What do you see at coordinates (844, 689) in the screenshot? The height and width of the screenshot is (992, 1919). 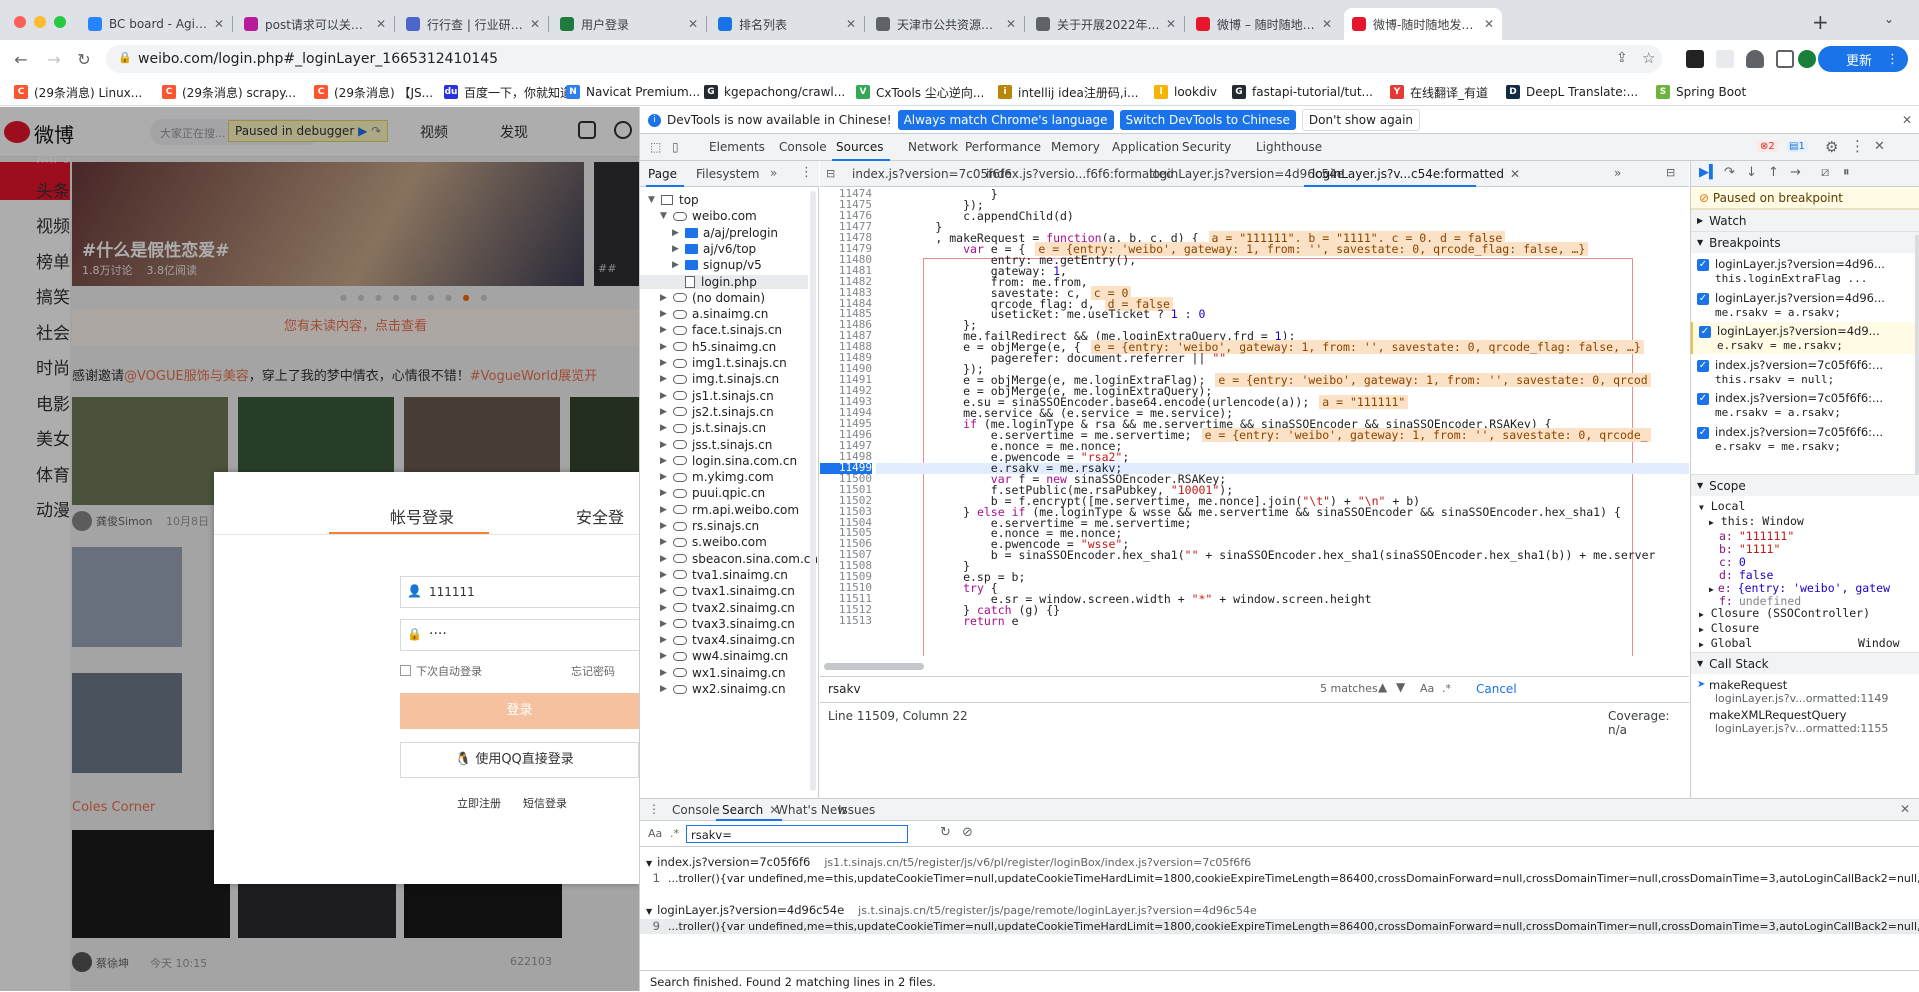 I see `find-input: rsakv` at bounding box center [844, 689].